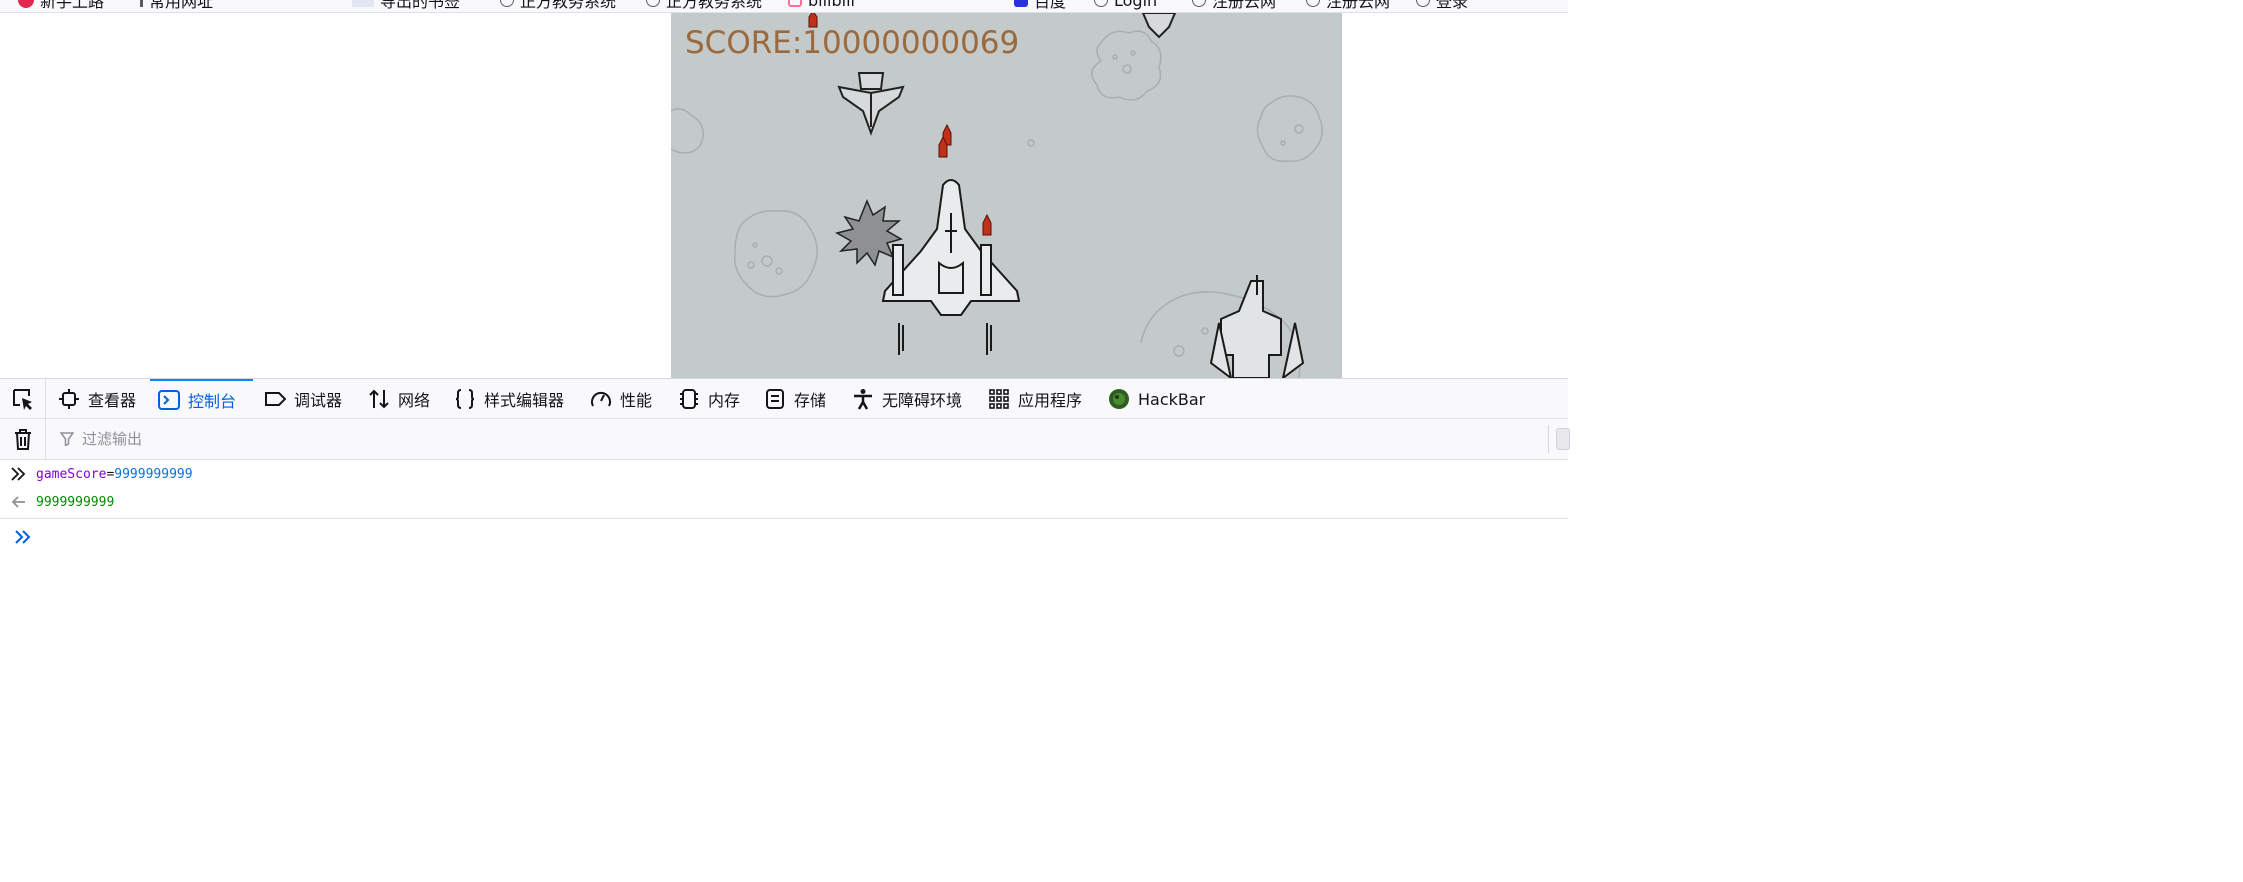  What do you see at coordinates (363, 3) in the screenshot?
I see `bookmark-icon` at bounding box center [363, 3].